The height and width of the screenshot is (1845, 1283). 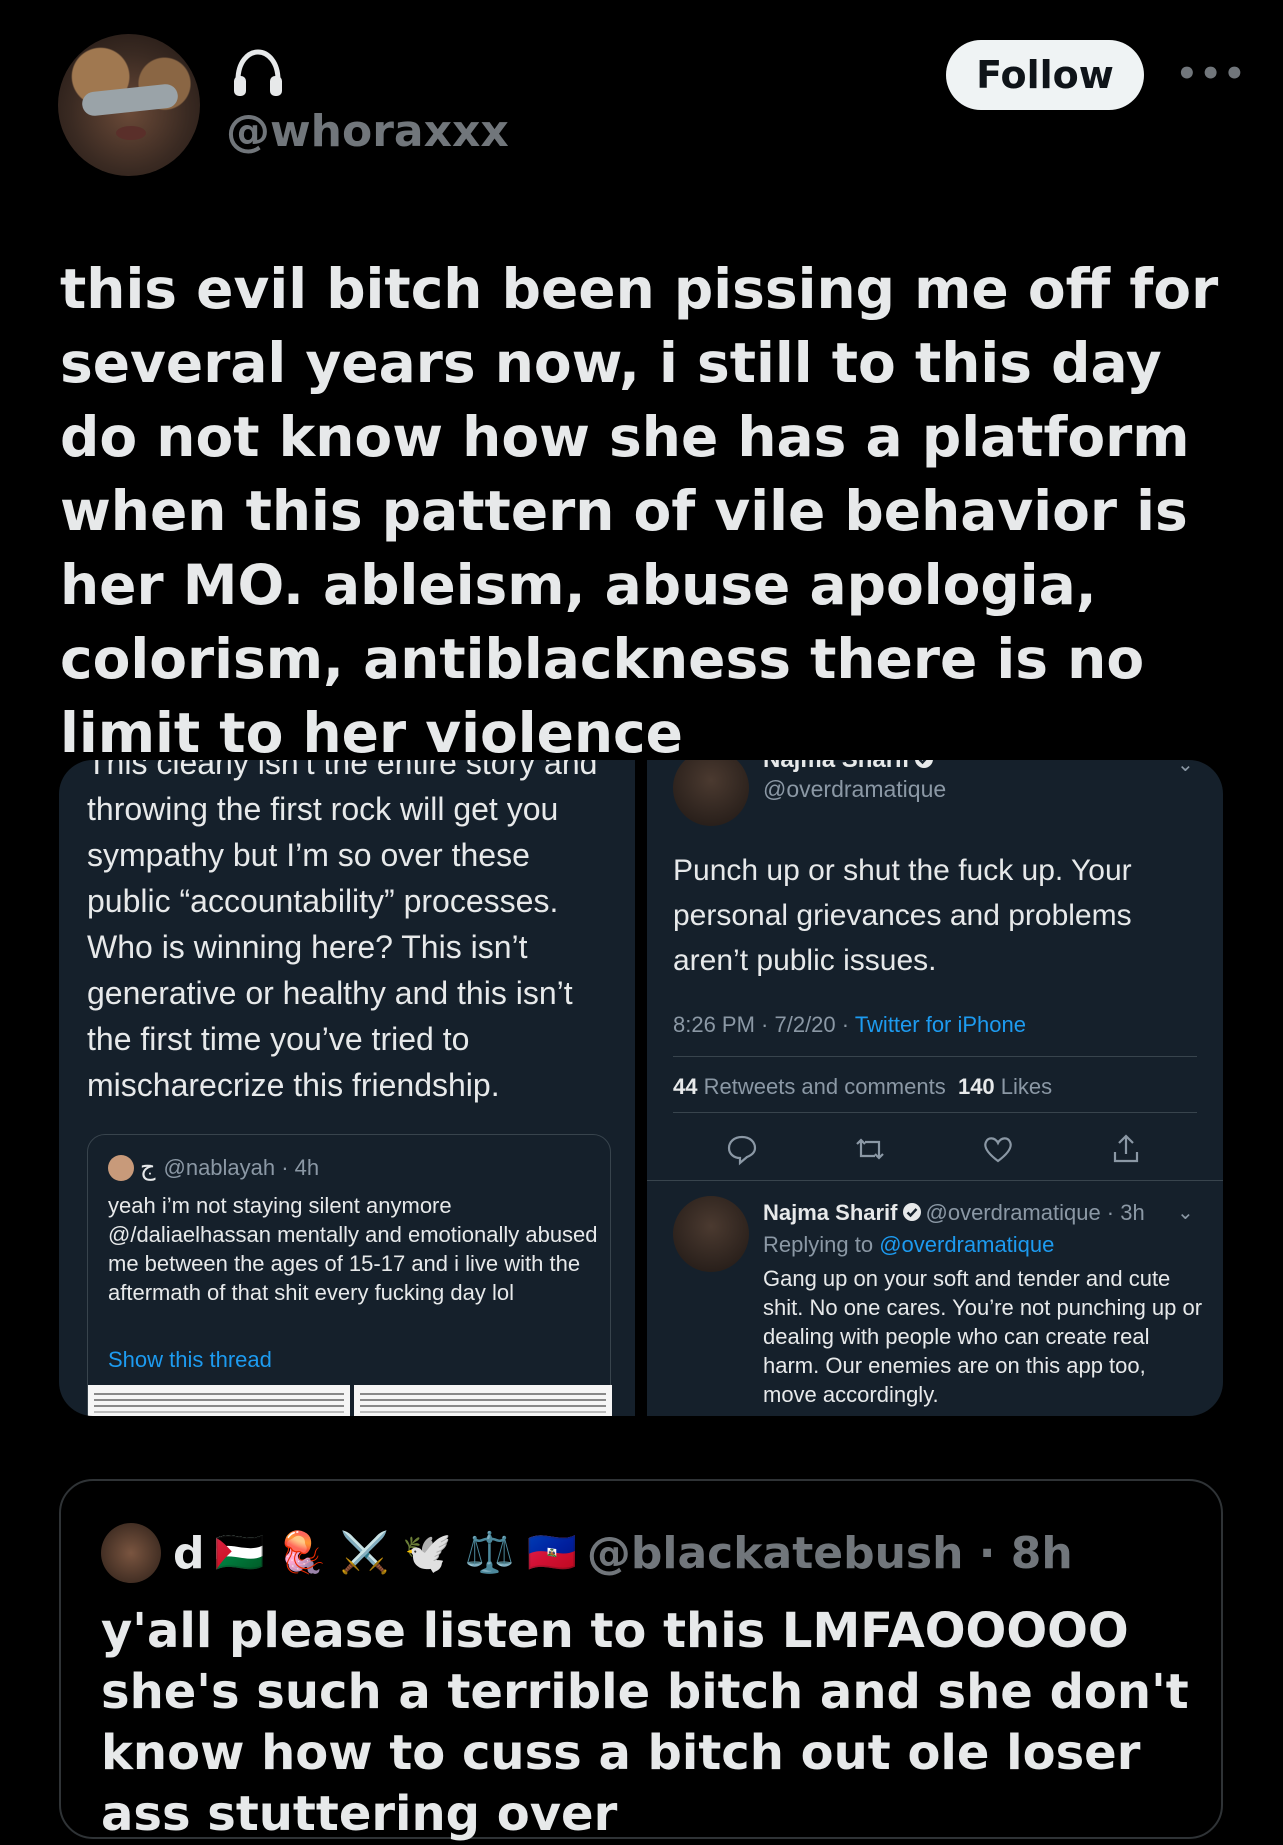 What do you see at coordinates (870, 1149) in the screenshot?
I see `retweet-icon` at bounding box center [870, 1149].